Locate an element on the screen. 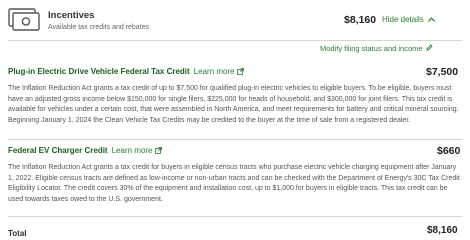 This screenshot has width=470, height=240. ev-tax-credit-learn-more-link: Learn more is located at coordinates (219, 71).